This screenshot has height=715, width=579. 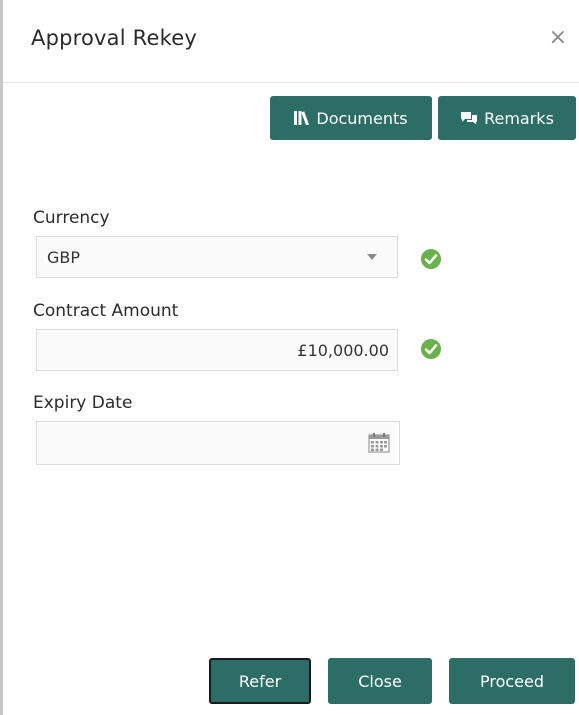 I want to click on remarks-button: Remarks, so click(x=507, y=118).